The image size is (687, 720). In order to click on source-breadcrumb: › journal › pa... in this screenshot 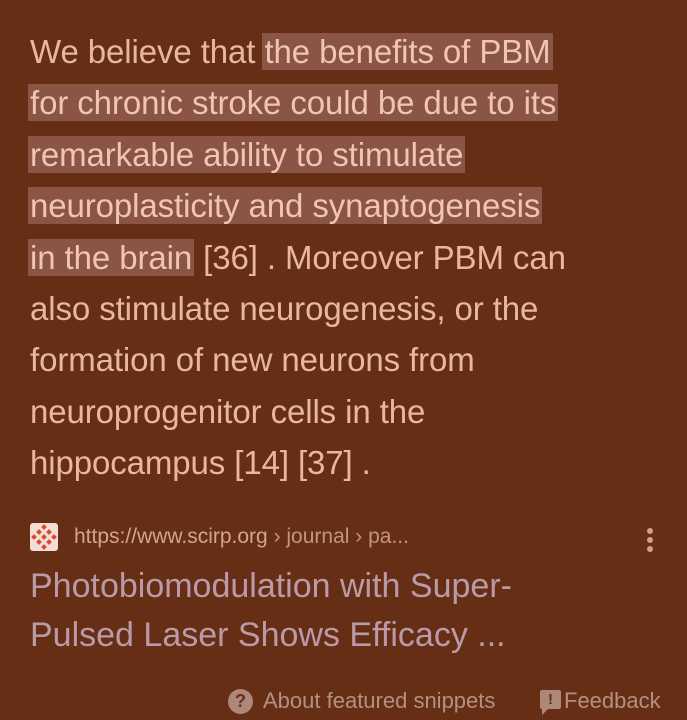, I will do `click(338, 536)`.